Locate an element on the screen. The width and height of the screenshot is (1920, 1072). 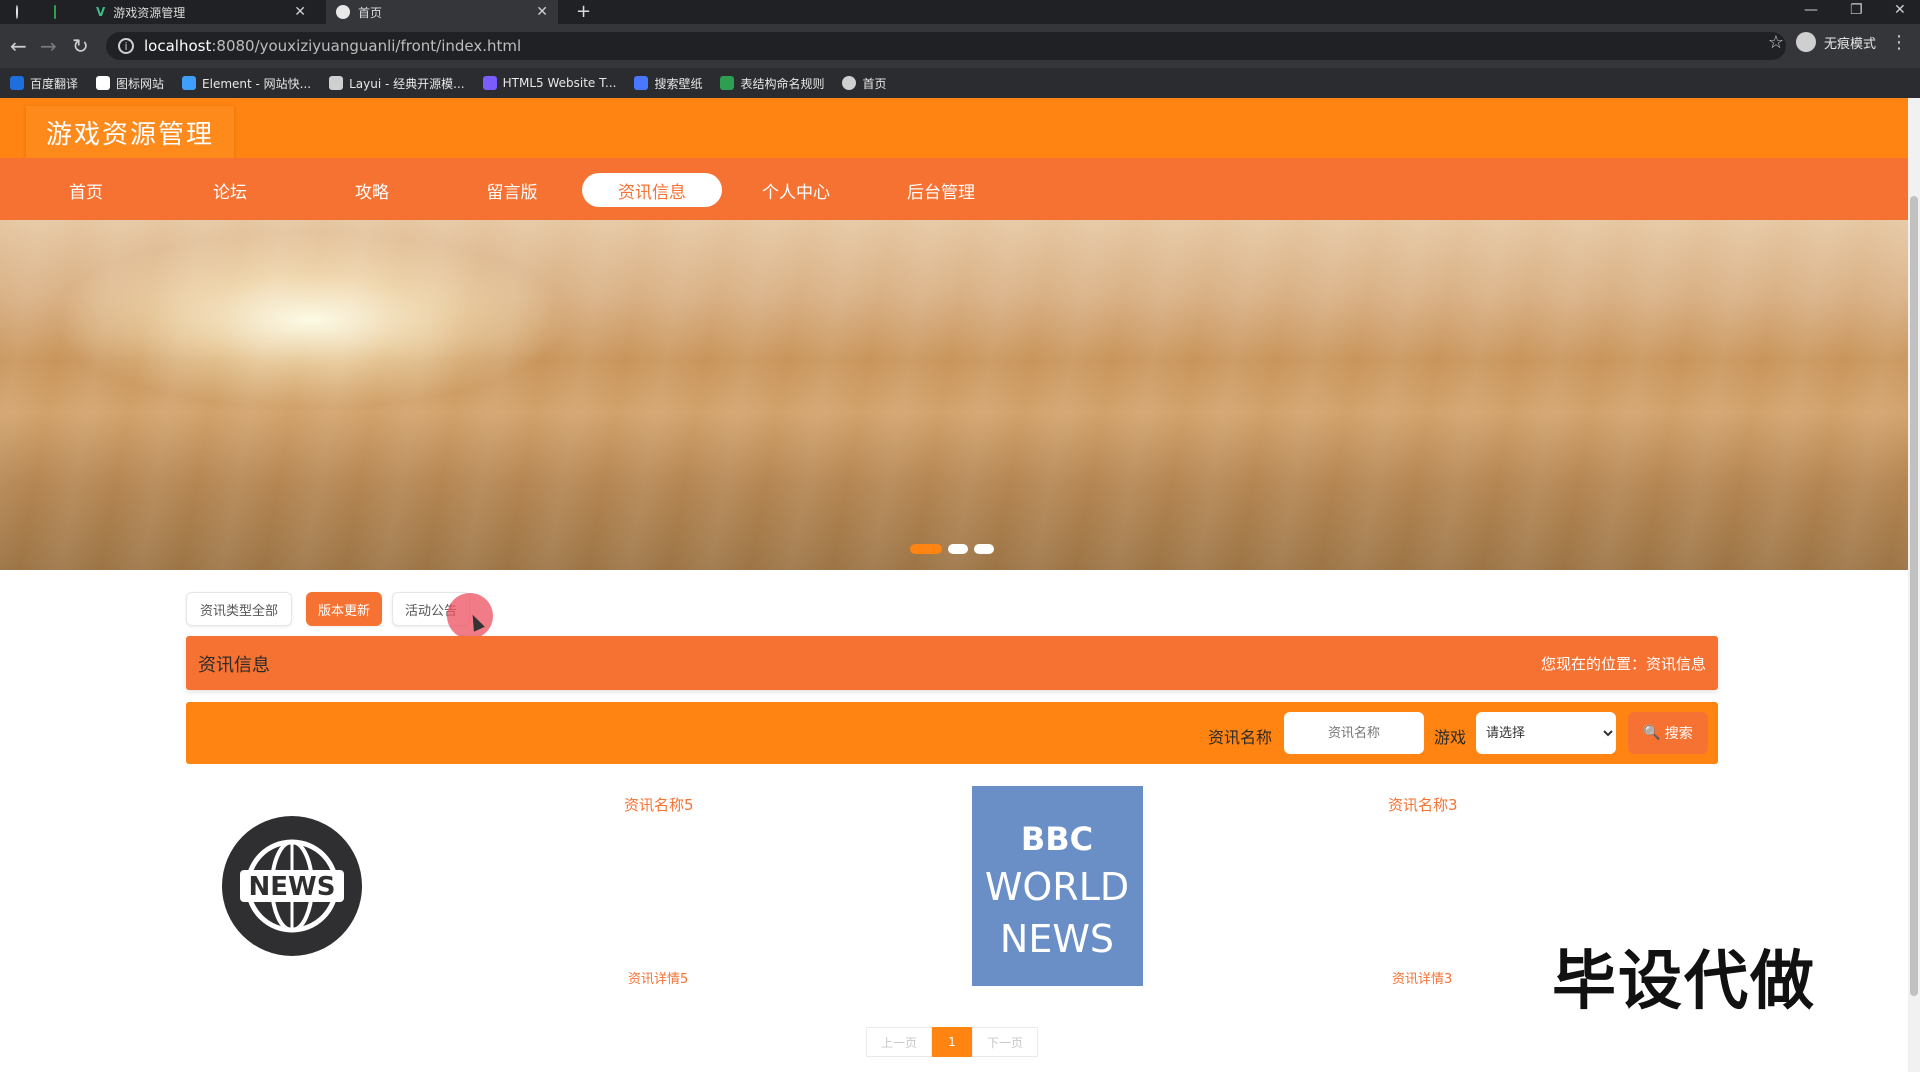
news-name-input is located at coordinates (1354, 733).